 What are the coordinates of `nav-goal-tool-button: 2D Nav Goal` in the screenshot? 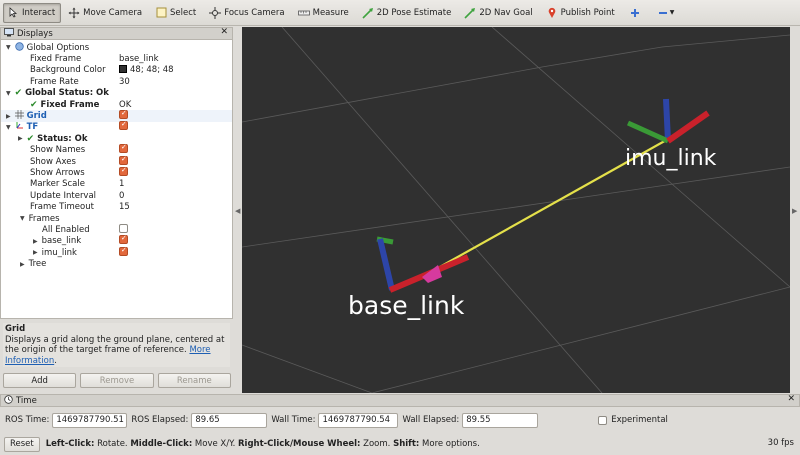 It's located at (499, 13).